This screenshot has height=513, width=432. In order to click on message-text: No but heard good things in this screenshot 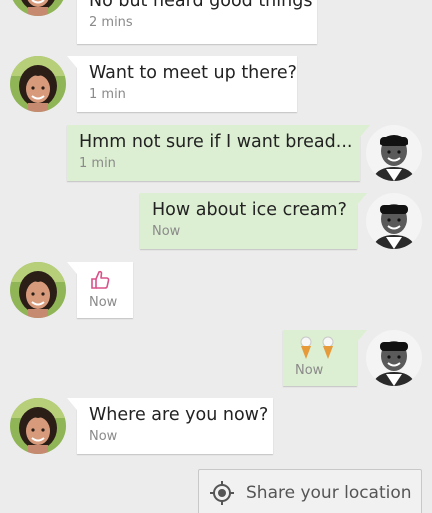, I will do `click(201, 5)`.